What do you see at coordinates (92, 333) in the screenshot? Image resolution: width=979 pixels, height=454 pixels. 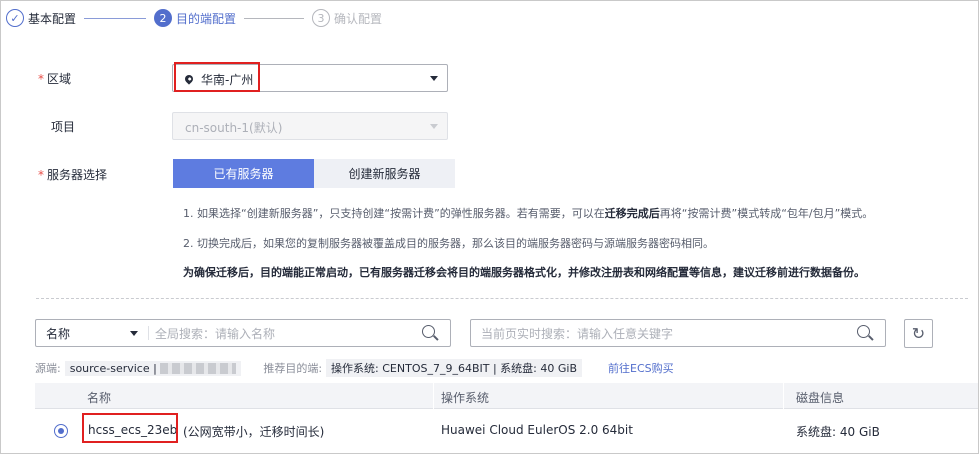 I see `filter-key-select: 名称` at bounding box center [92, 333].